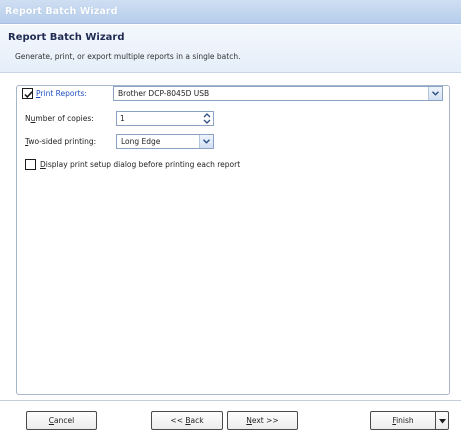 The image size is (461, 439). I want to click on two-sided-select: Long Edge, so click(165, 141).